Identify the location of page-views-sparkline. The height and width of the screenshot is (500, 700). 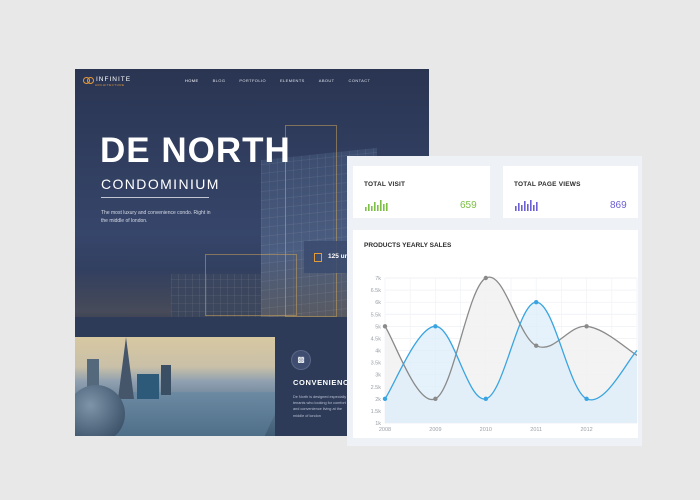
(526, 205).